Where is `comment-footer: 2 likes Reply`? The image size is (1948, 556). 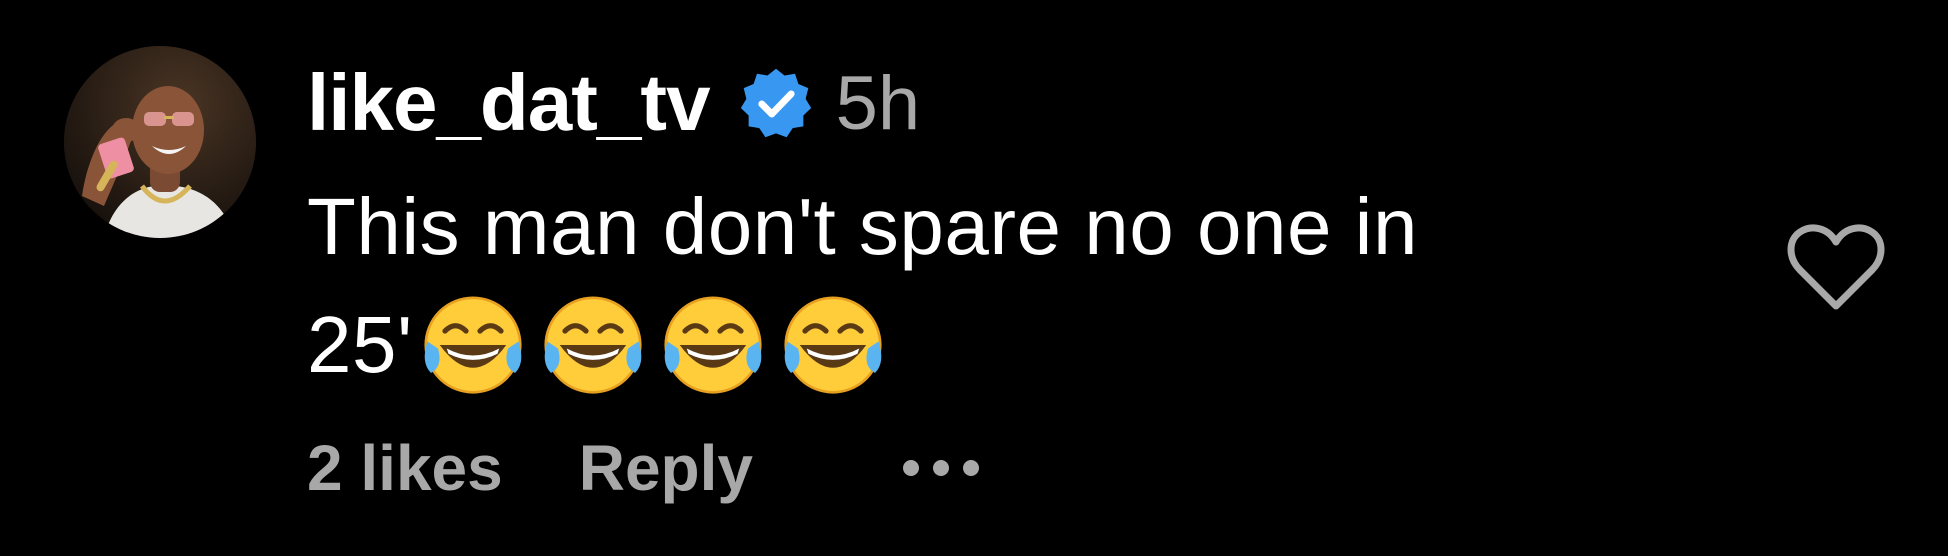
comment-footer: 2 likes Reply is located at coordinates (643, 468).